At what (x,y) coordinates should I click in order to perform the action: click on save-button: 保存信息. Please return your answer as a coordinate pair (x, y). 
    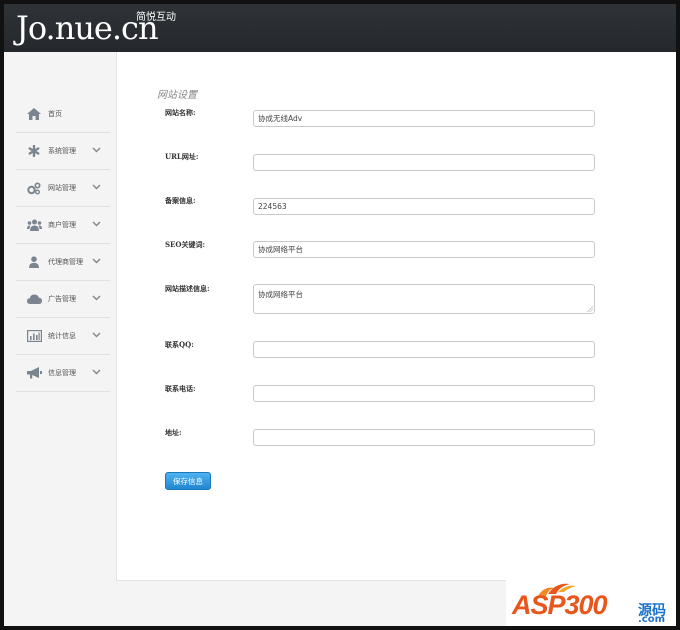
    Looking at the image, I should click on (188, 481).